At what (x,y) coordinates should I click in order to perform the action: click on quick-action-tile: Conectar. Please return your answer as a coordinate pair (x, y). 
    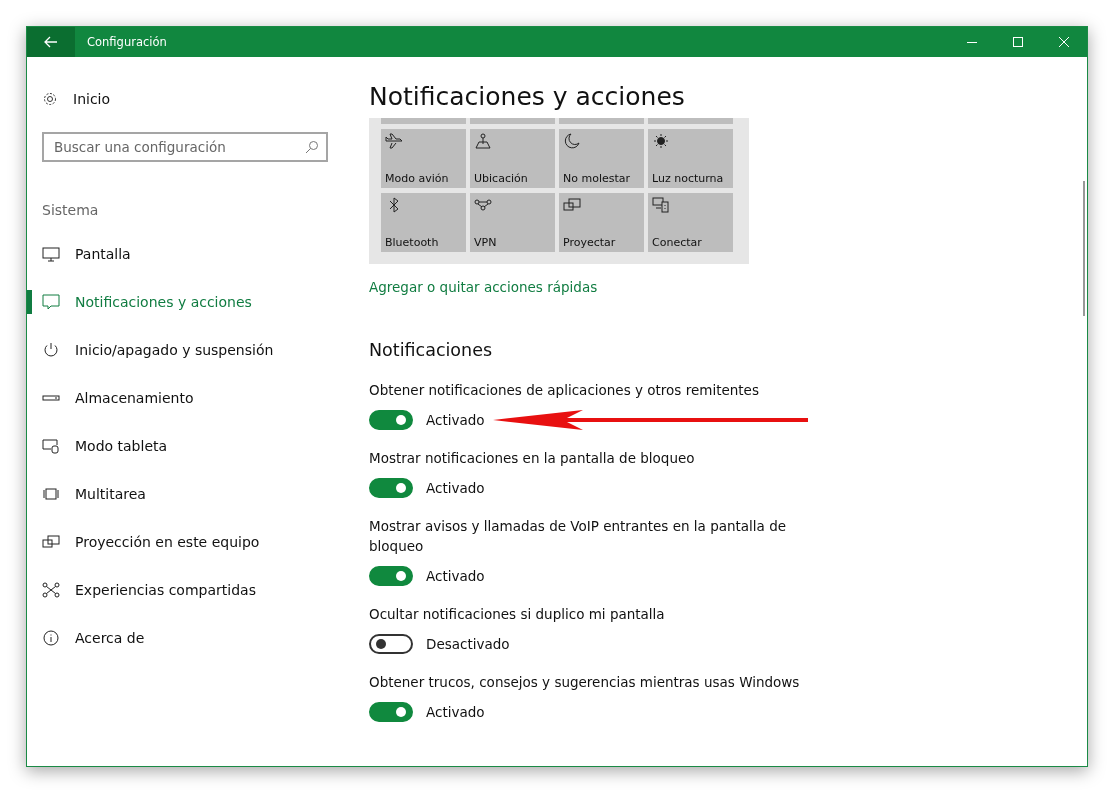
    Looking at the image, I should click on (690, 222).